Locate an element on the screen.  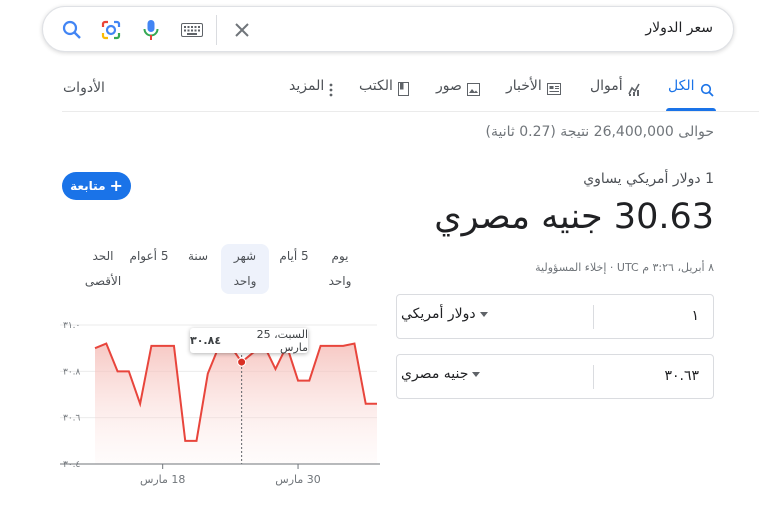
finance-icon is located at coordinates (633, 89).